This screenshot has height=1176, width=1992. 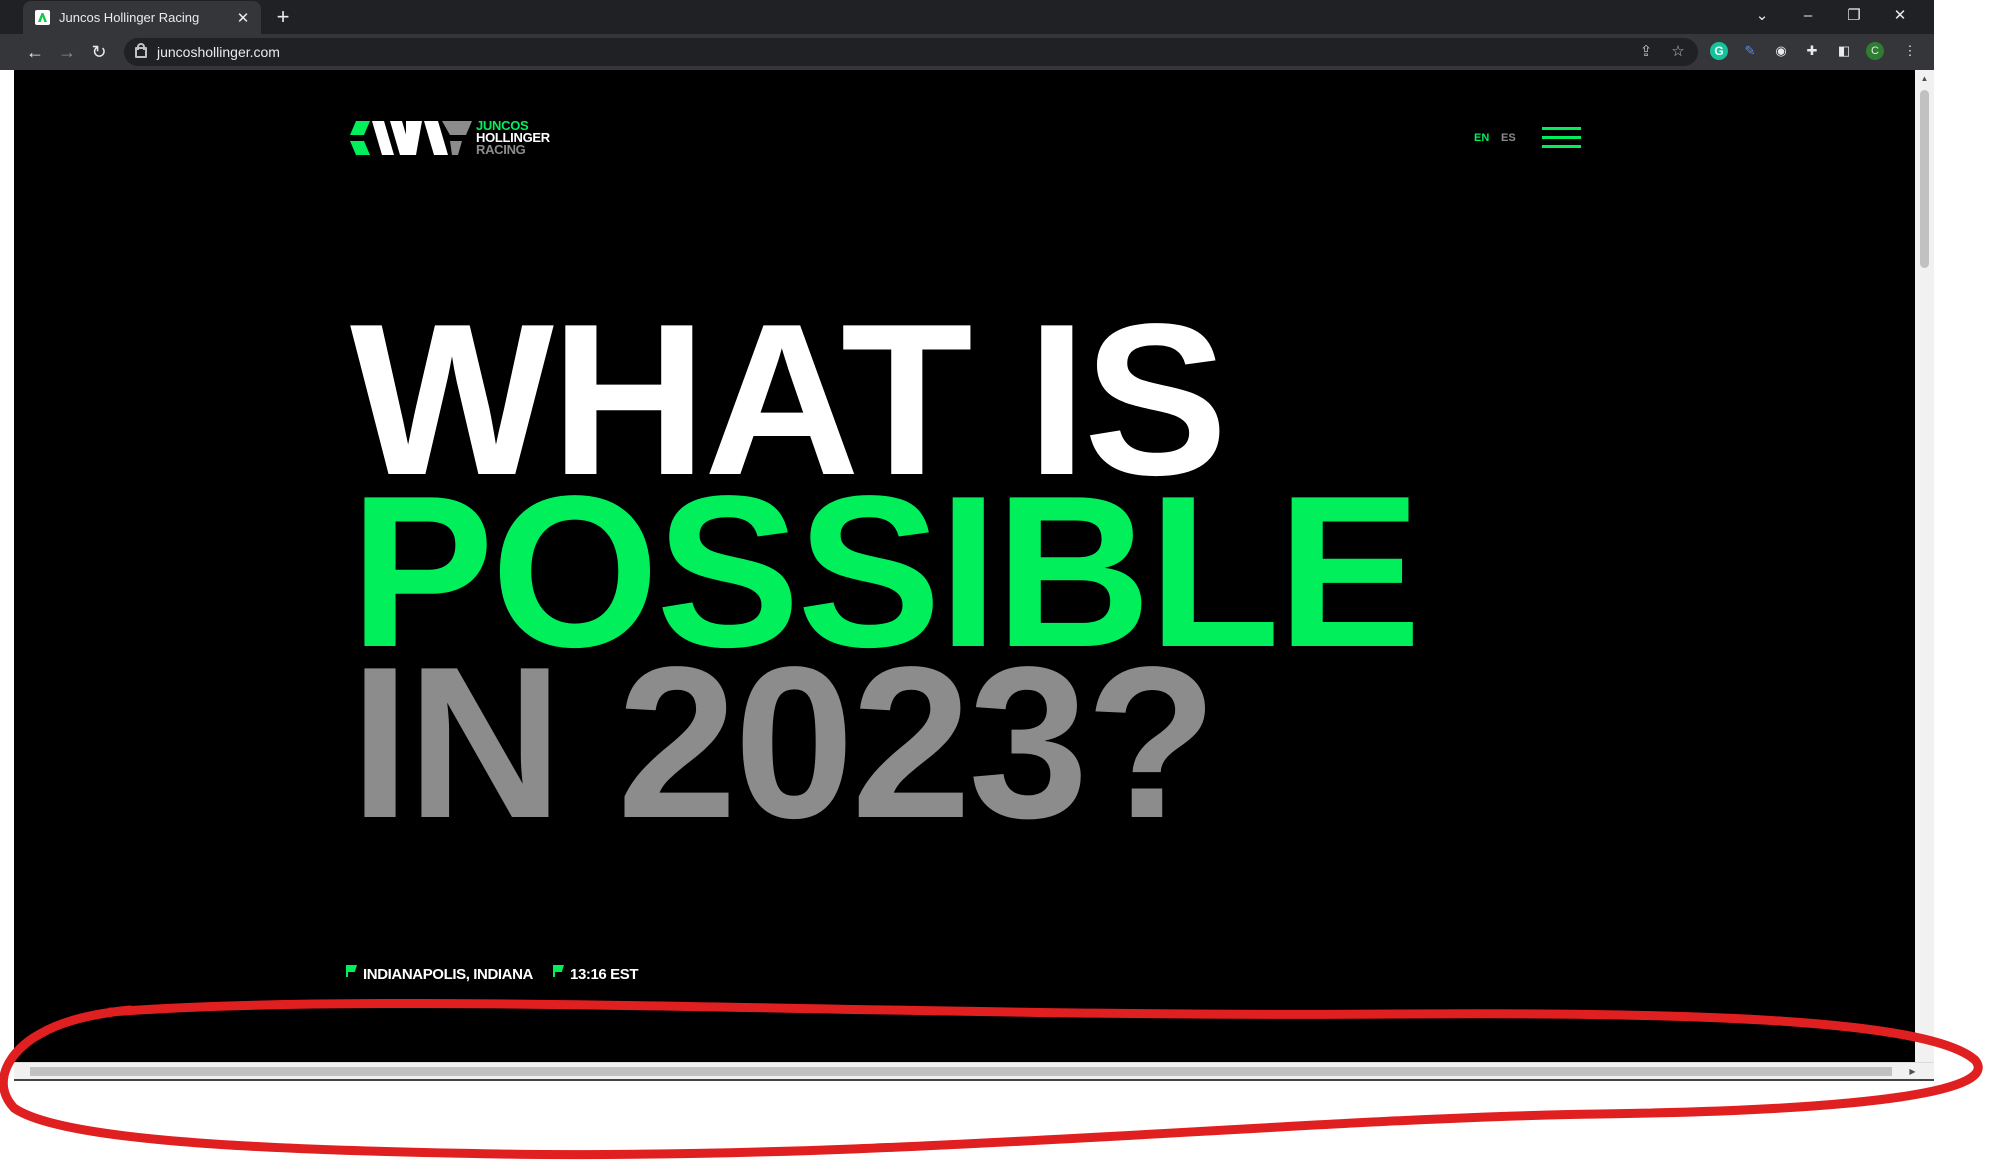 I want to click on location-text: INDIANAPOLIS, INDIANA, so click(x=448, y=974).